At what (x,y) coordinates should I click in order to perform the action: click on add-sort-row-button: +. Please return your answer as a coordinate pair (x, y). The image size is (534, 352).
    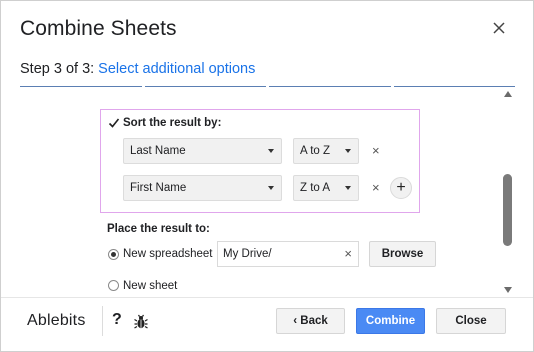
    Looking at the image, I should click on (401, 188).